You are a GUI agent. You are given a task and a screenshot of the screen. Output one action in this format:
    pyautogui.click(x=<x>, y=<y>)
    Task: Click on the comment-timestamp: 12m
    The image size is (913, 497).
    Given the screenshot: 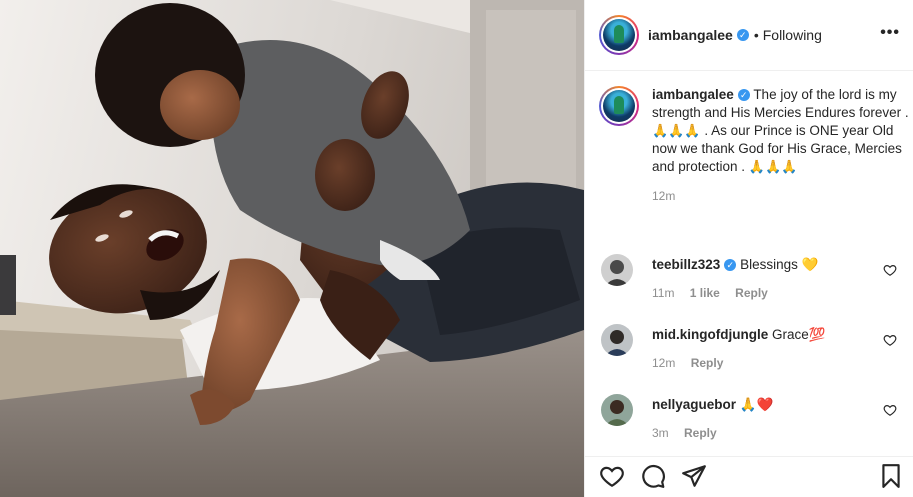 What is the action you would take?
    pyautogui.click(x=663, y=363)
    